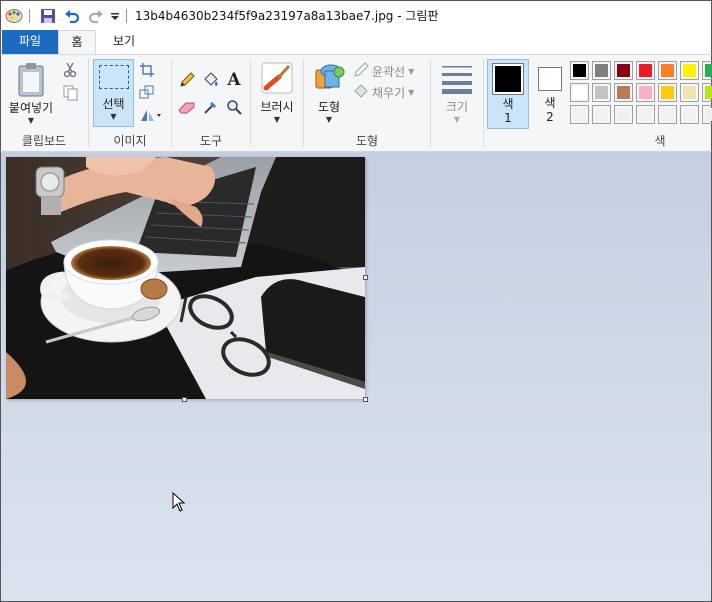  Describe the element at coordinates (457, 107) in the screenshot. I see `size-label: 크기` at that location.